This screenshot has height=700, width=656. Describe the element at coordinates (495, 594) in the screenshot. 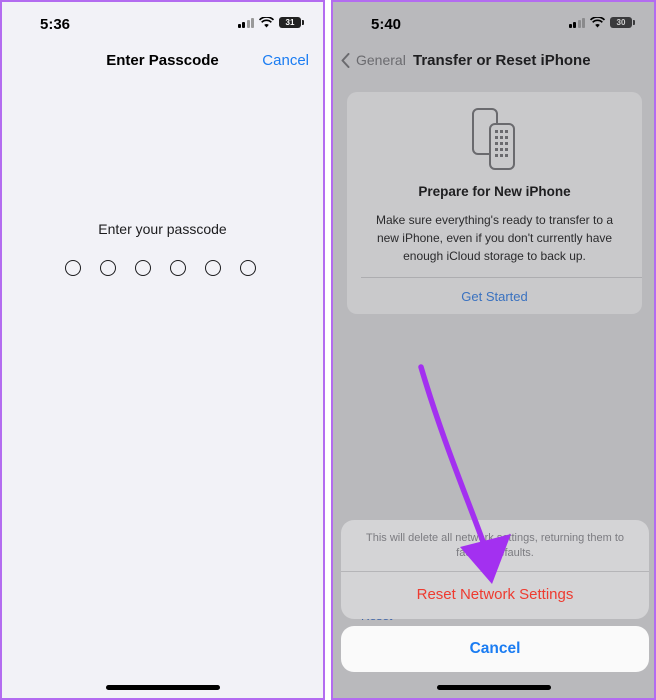

I see `reset-network-settings-button: Reset Network Settings` at that location.